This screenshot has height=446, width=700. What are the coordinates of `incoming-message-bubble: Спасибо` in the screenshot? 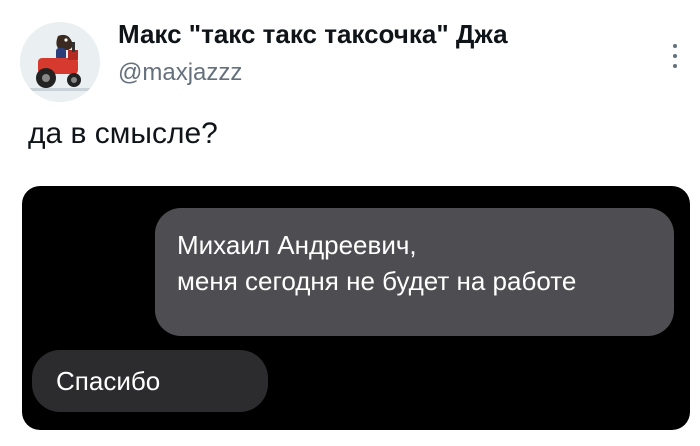 It's located at (150, 381).